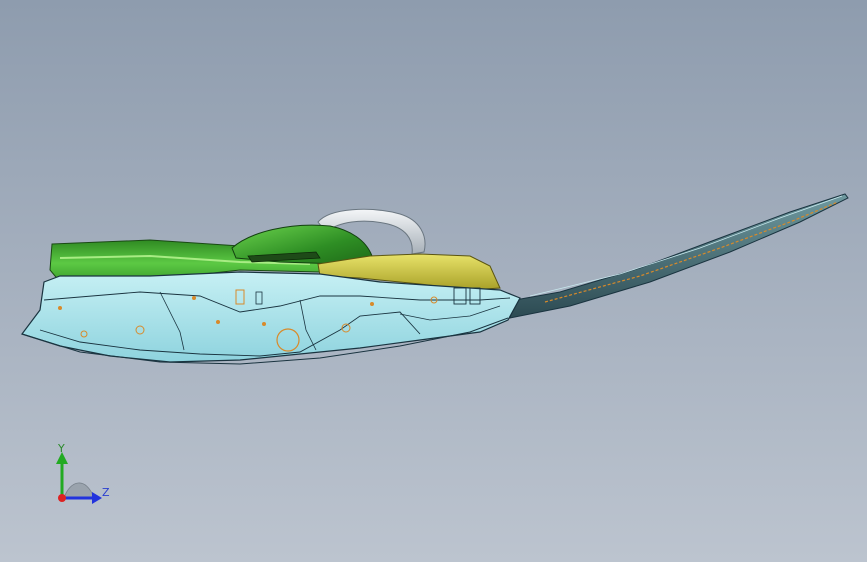  Describe the element at coordinates (61, 448) in the screenshot. I see `y-axis-label: Y` at that location.